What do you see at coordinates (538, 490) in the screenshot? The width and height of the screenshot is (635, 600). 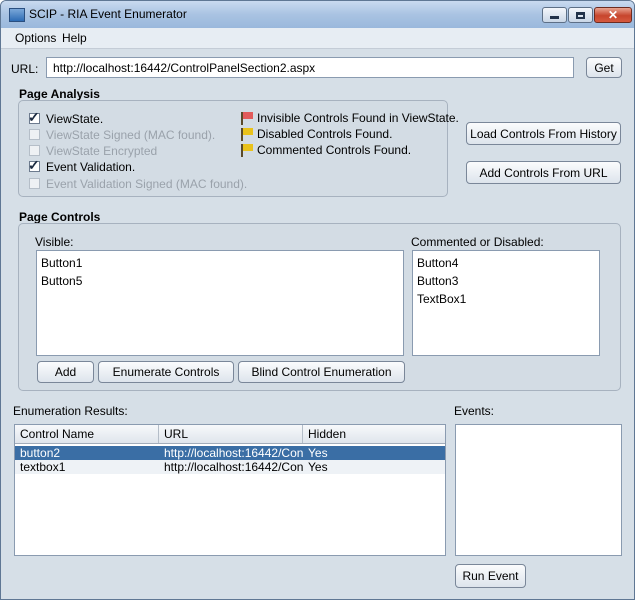 I see `events-list` at bounding box center [538, 490].